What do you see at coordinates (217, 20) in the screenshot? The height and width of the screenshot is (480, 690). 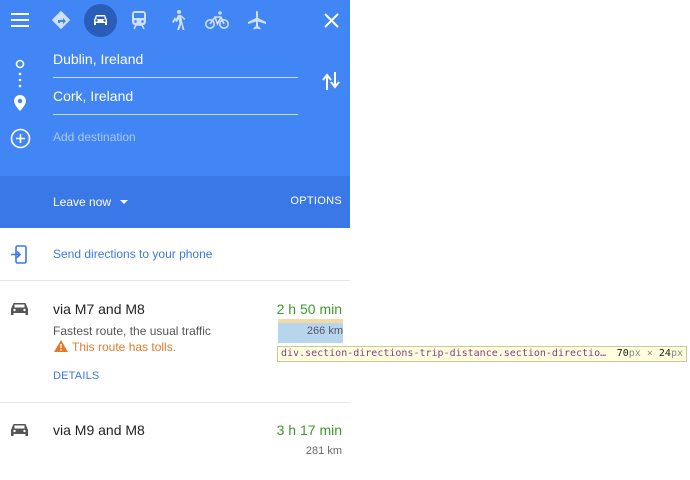 I see `bike-icon` at bounding box center [217, 20].